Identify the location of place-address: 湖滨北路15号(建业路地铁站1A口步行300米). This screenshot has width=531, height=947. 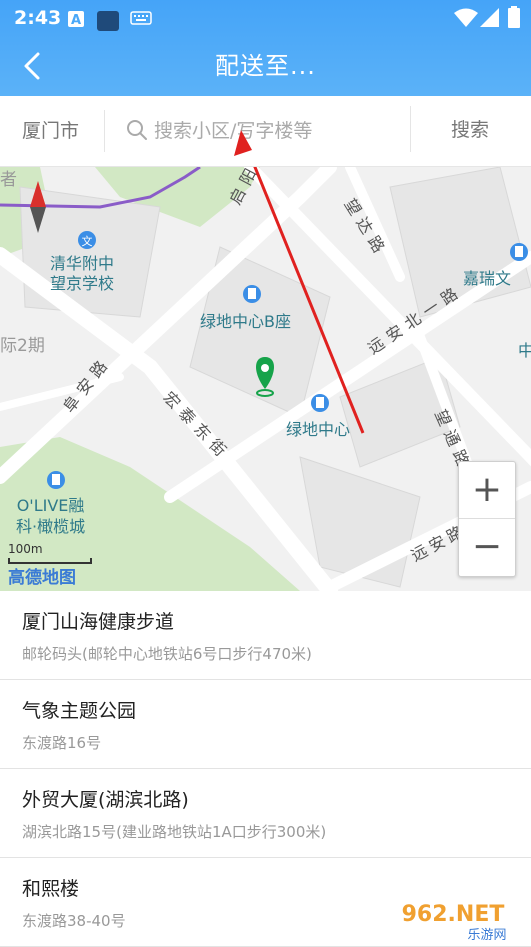
(174, 832).